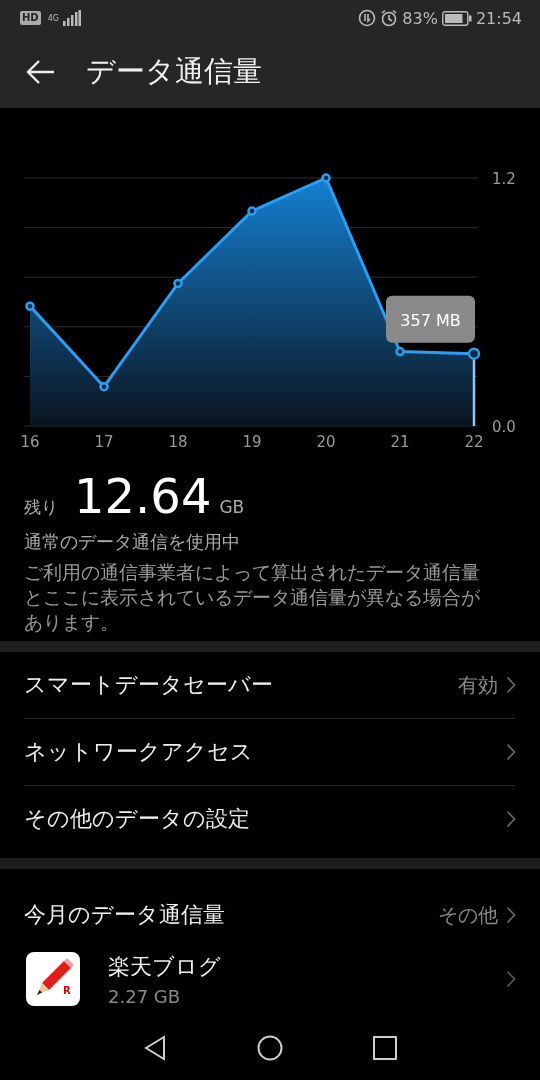  What do you see at coordinates (504, 427) in the screenshot?
I see `y-axis-label: 0.0` at bounding box center [504, 427].